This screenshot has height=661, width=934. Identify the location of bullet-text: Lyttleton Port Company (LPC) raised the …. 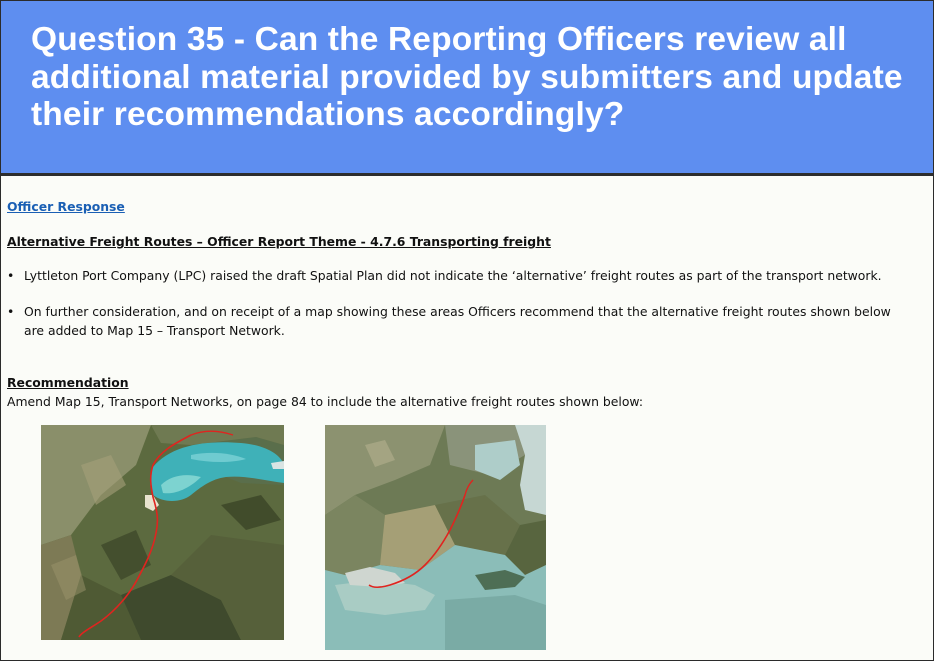
(453, 275).